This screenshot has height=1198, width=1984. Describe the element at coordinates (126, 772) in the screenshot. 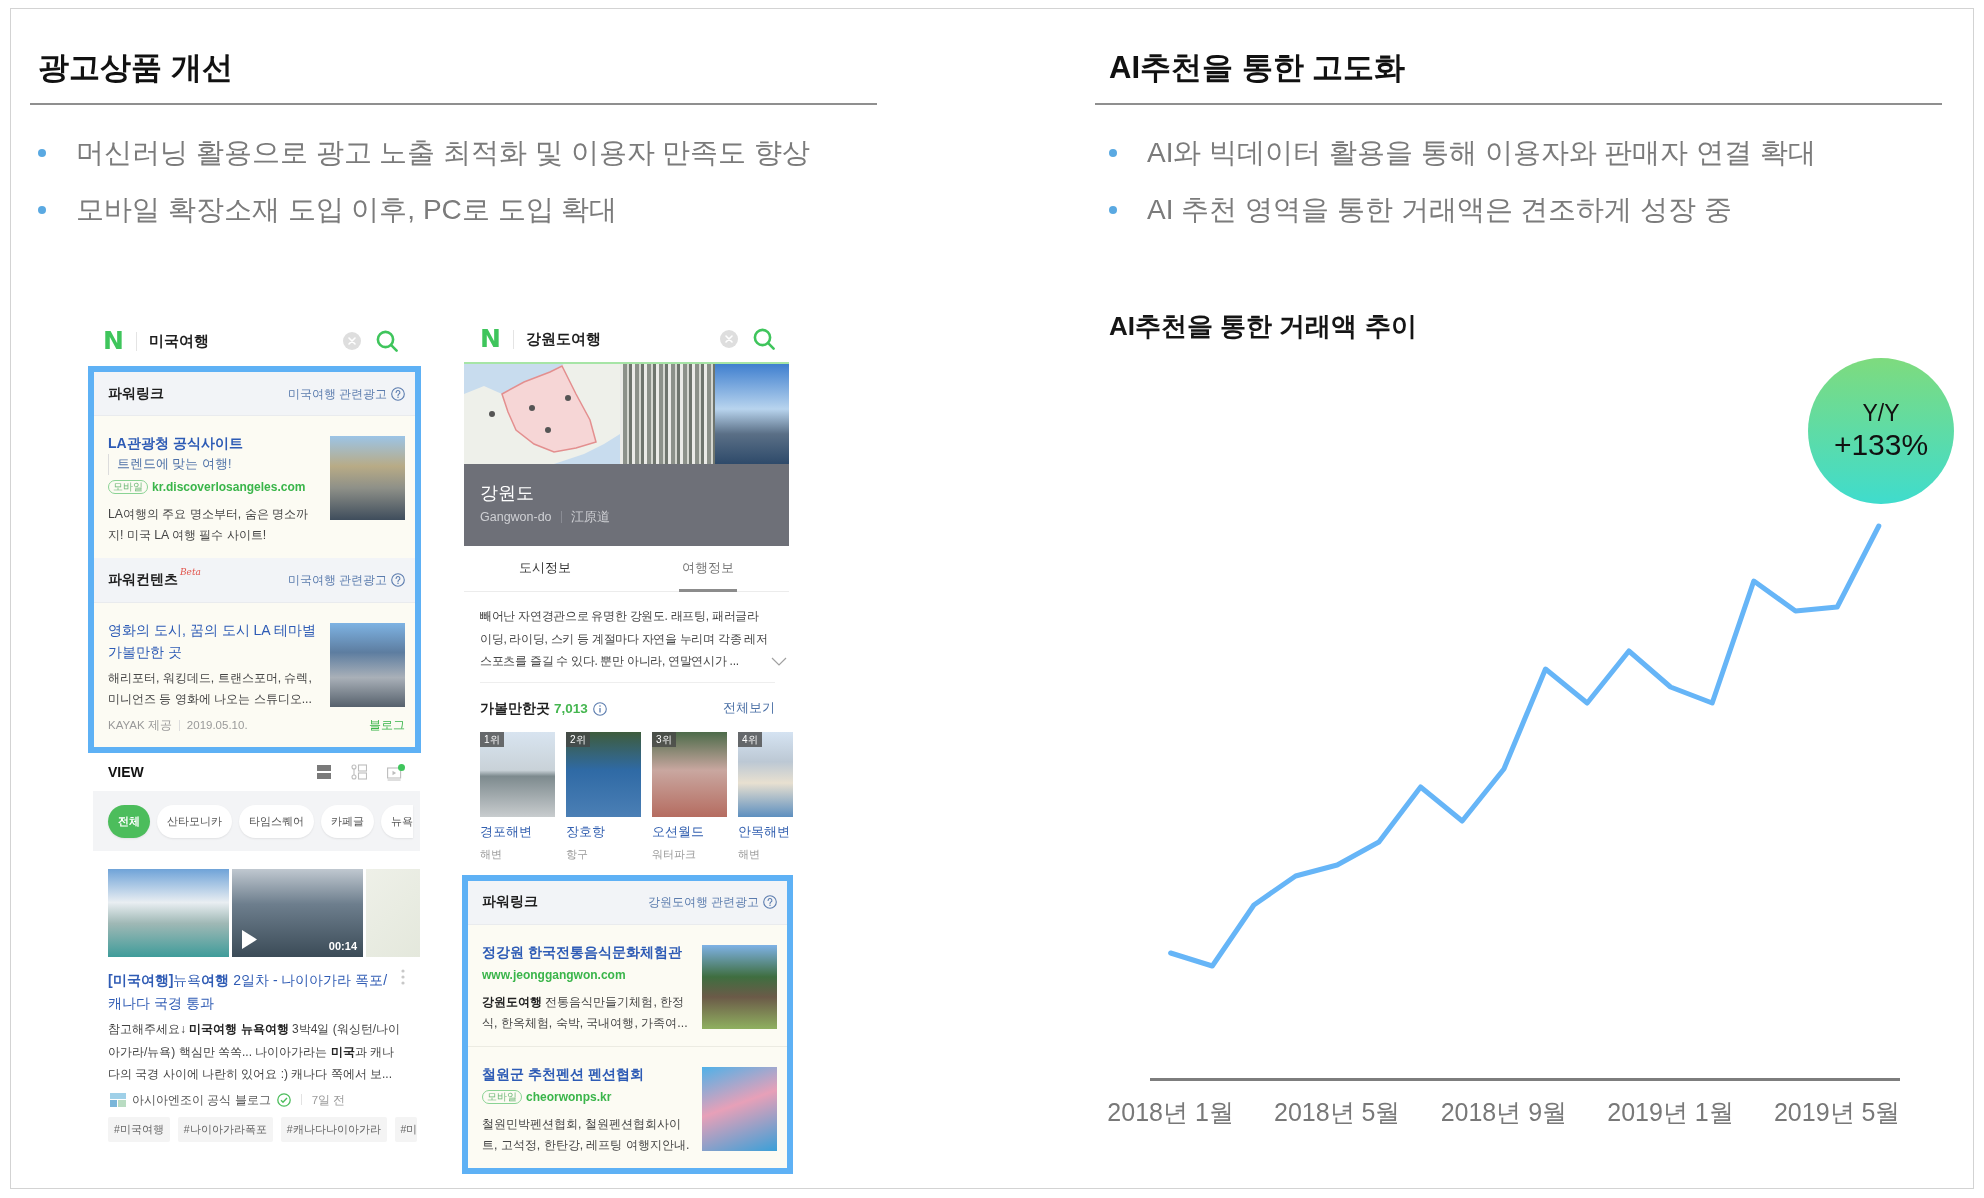

I see `section-title: VIEW` at that location.